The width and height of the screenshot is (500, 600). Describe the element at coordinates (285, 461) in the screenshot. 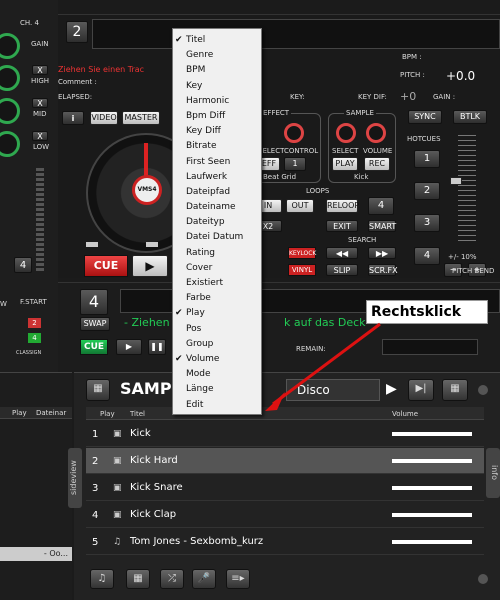

I see `table-row: 2 ▣ Kick Hard` at that location.